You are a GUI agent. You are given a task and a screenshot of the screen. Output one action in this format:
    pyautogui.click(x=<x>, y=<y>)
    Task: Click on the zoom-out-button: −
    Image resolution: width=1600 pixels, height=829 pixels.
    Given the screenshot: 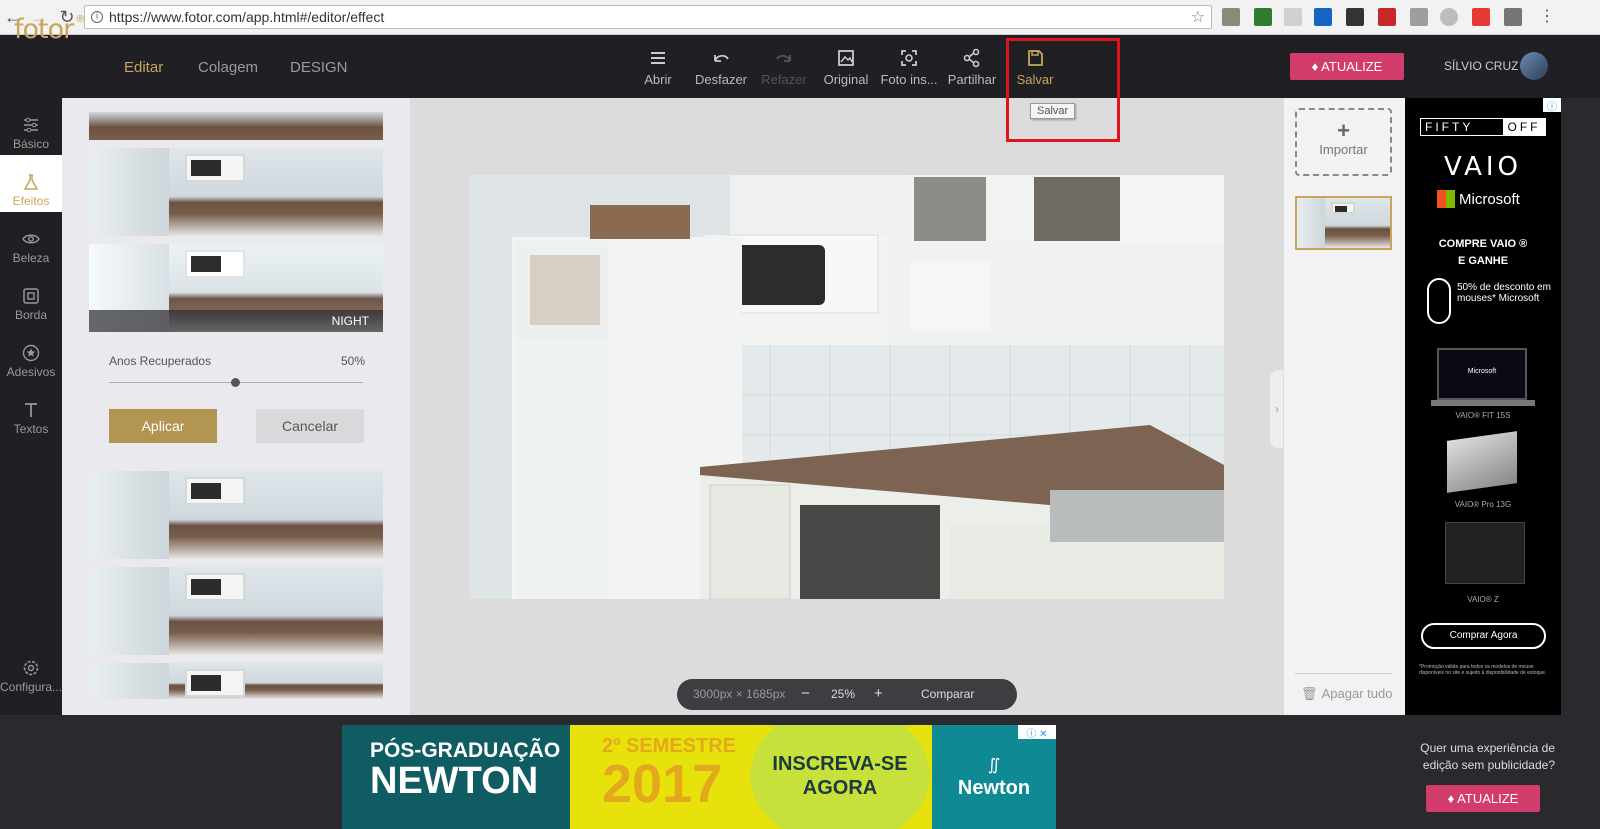 What is the action you would take?
    pyautogui.click(x=805, y=693)
    